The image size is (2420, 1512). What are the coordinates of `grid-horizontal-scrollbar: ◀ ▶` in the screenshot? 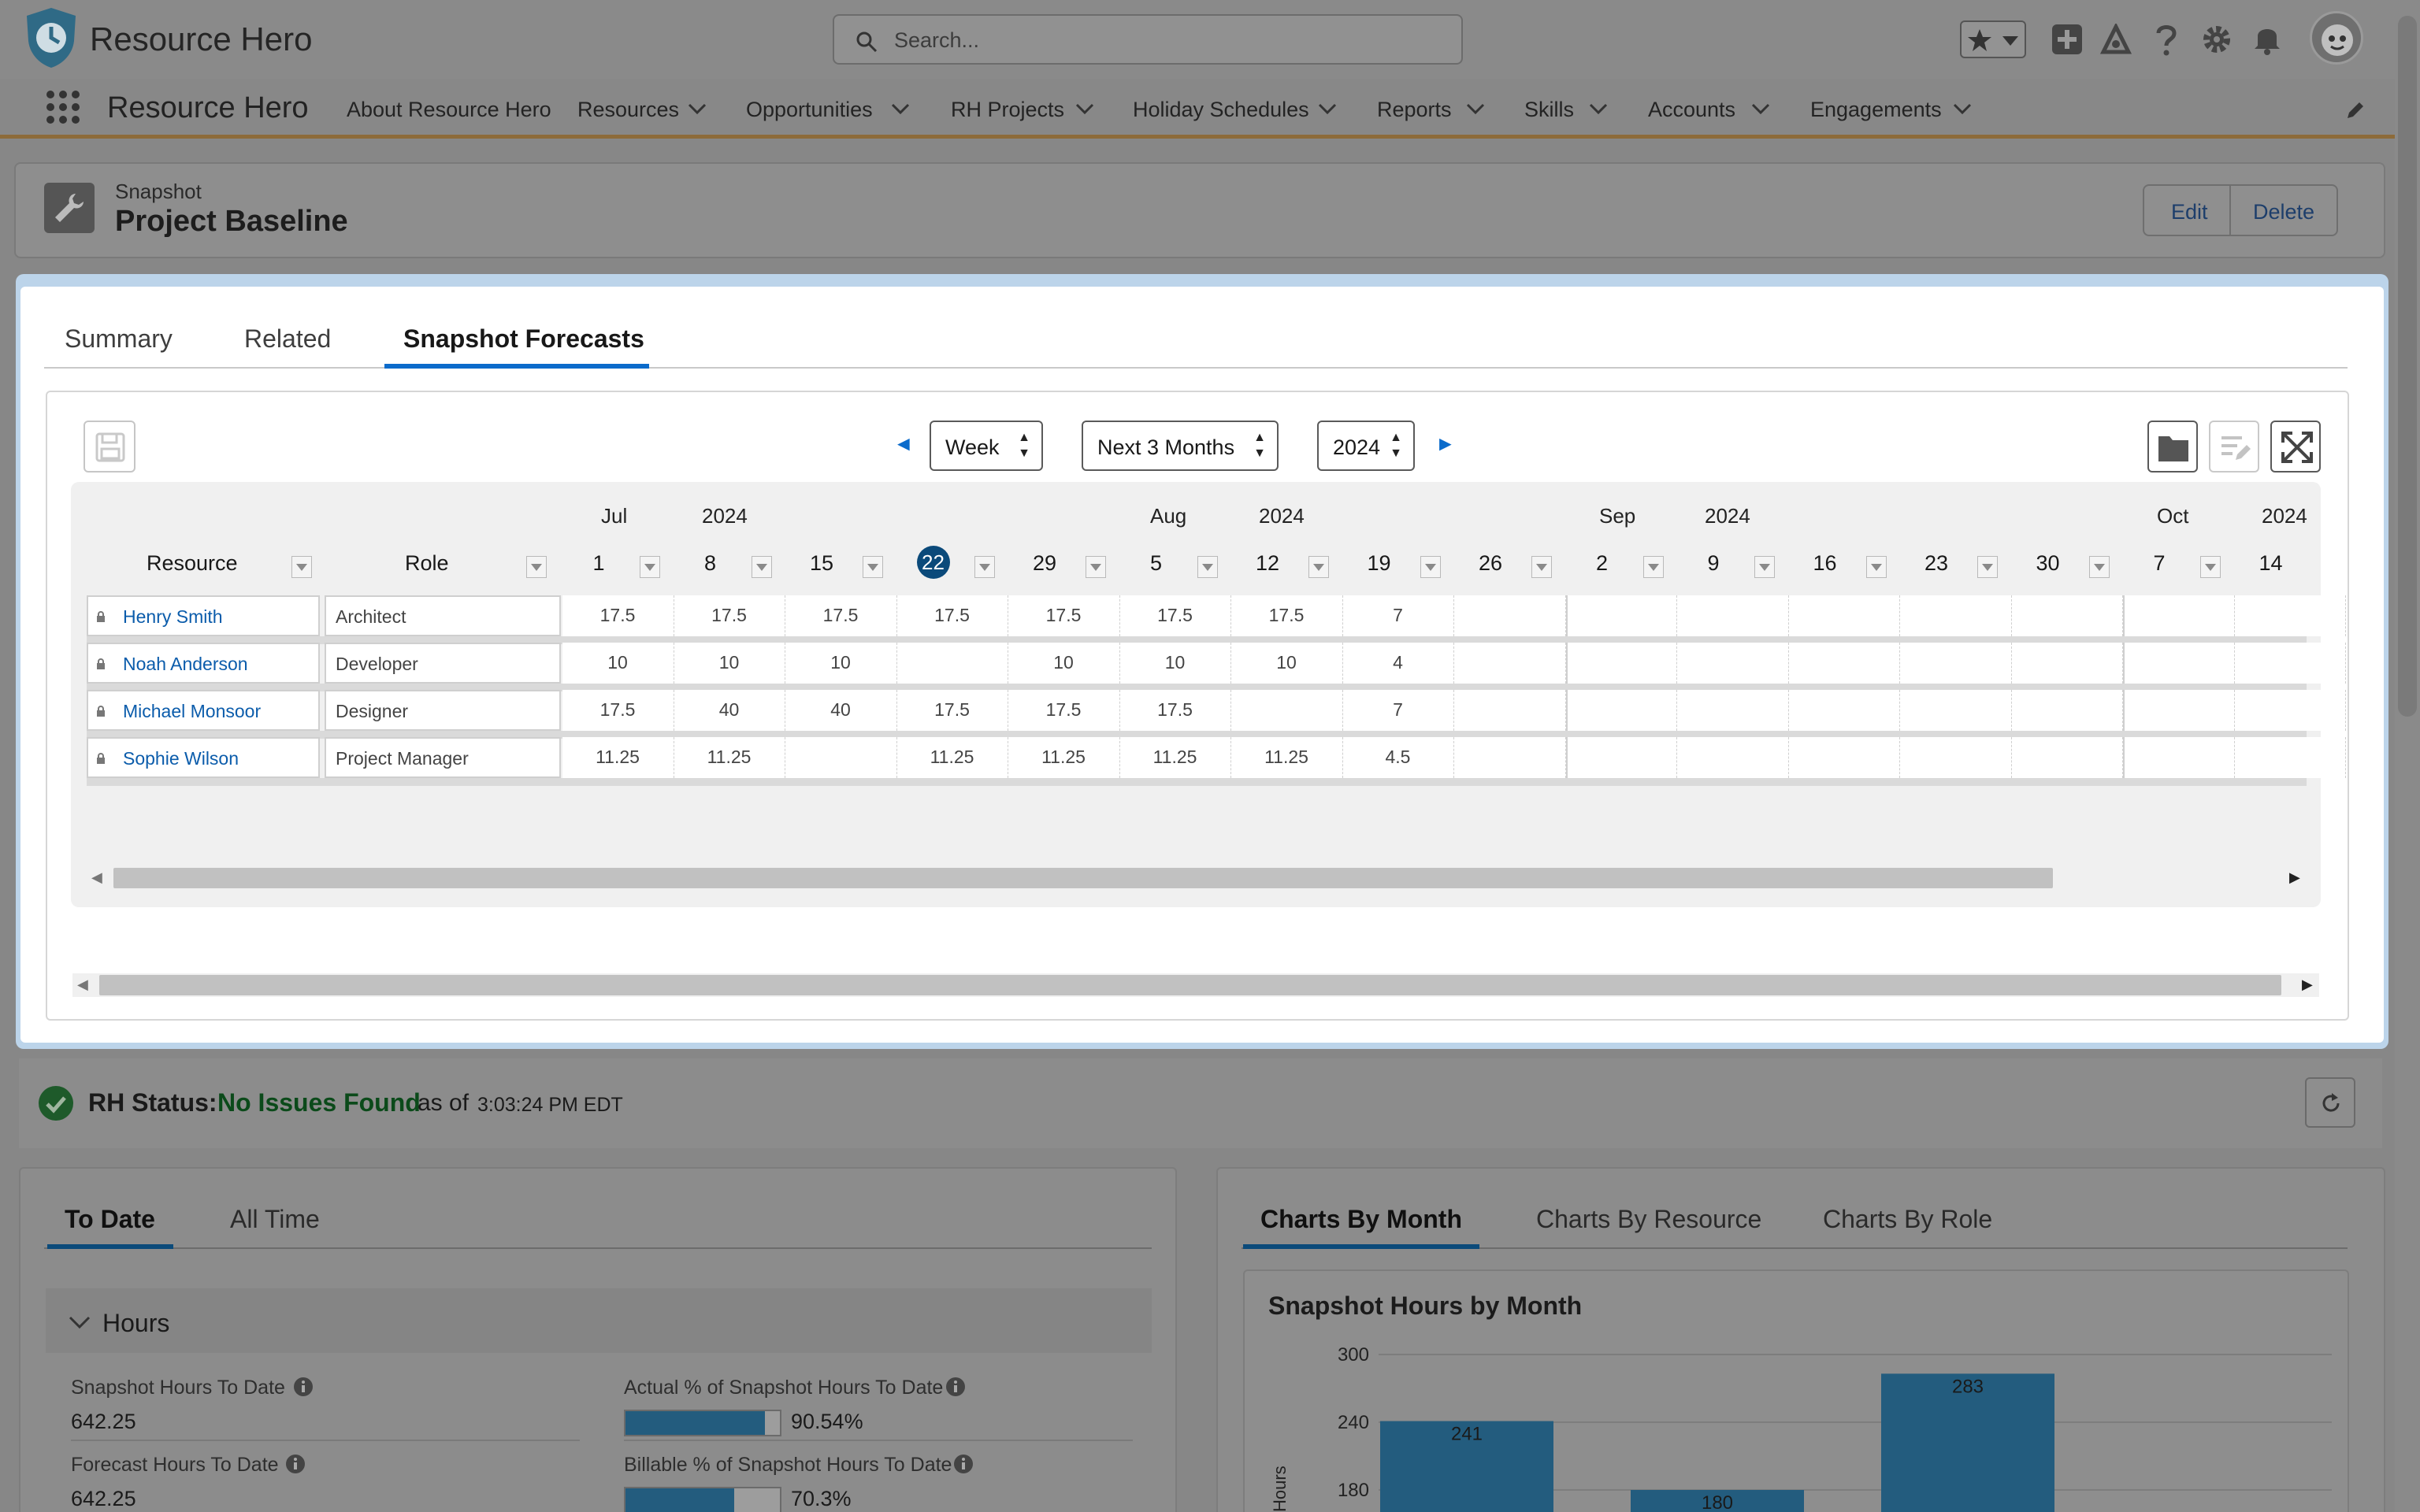 It's located at (1197, 878).